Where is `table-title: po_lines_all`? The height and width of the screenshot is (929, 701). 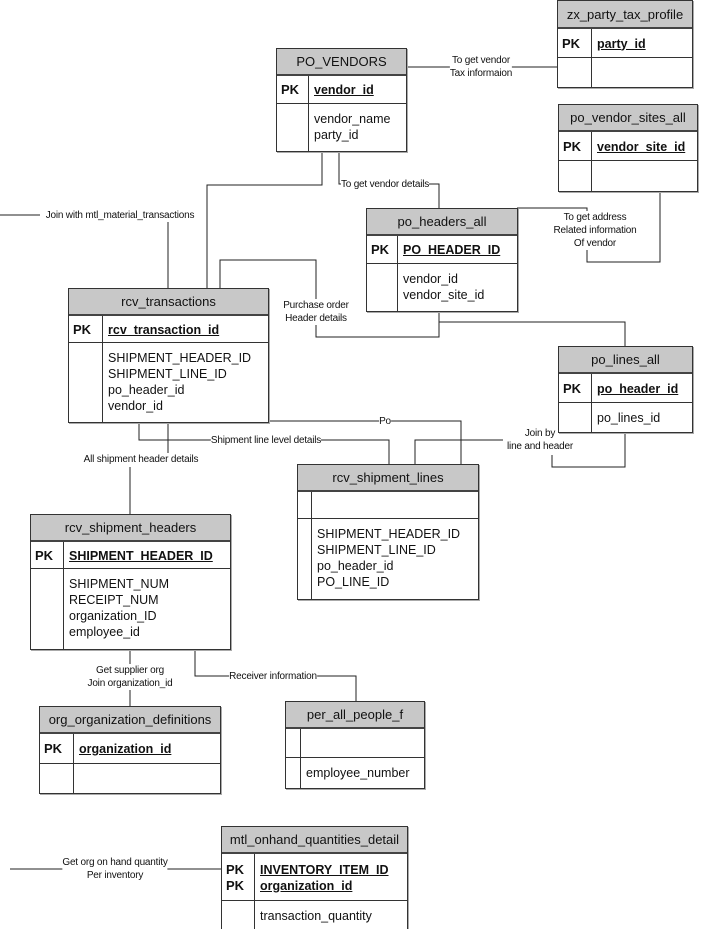
table-title: po_lines_all is located at coordinates (625, 360).